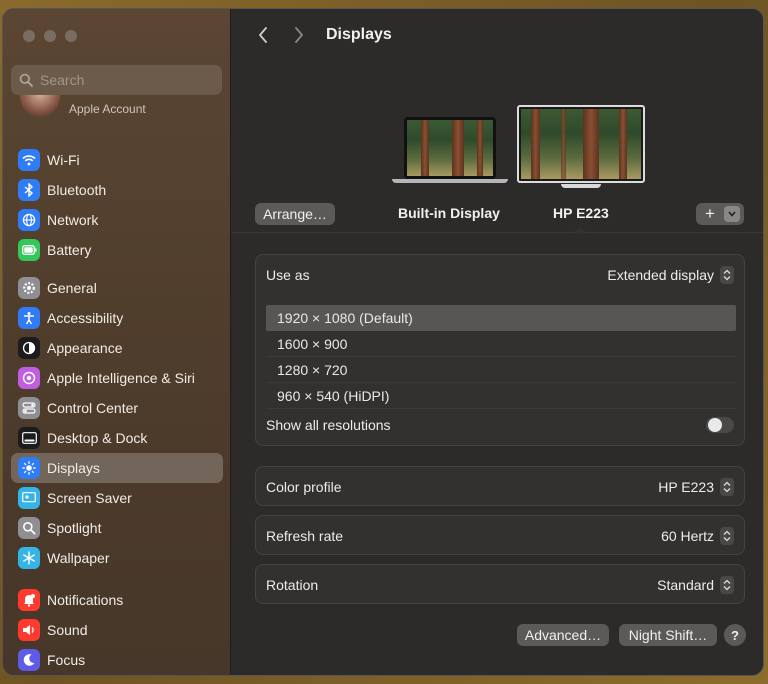  What do you see at coordinates (77, 190) in the screenshot?
I see `sidebar-item-label: Bluetooth` at bounding box center [77, 190].